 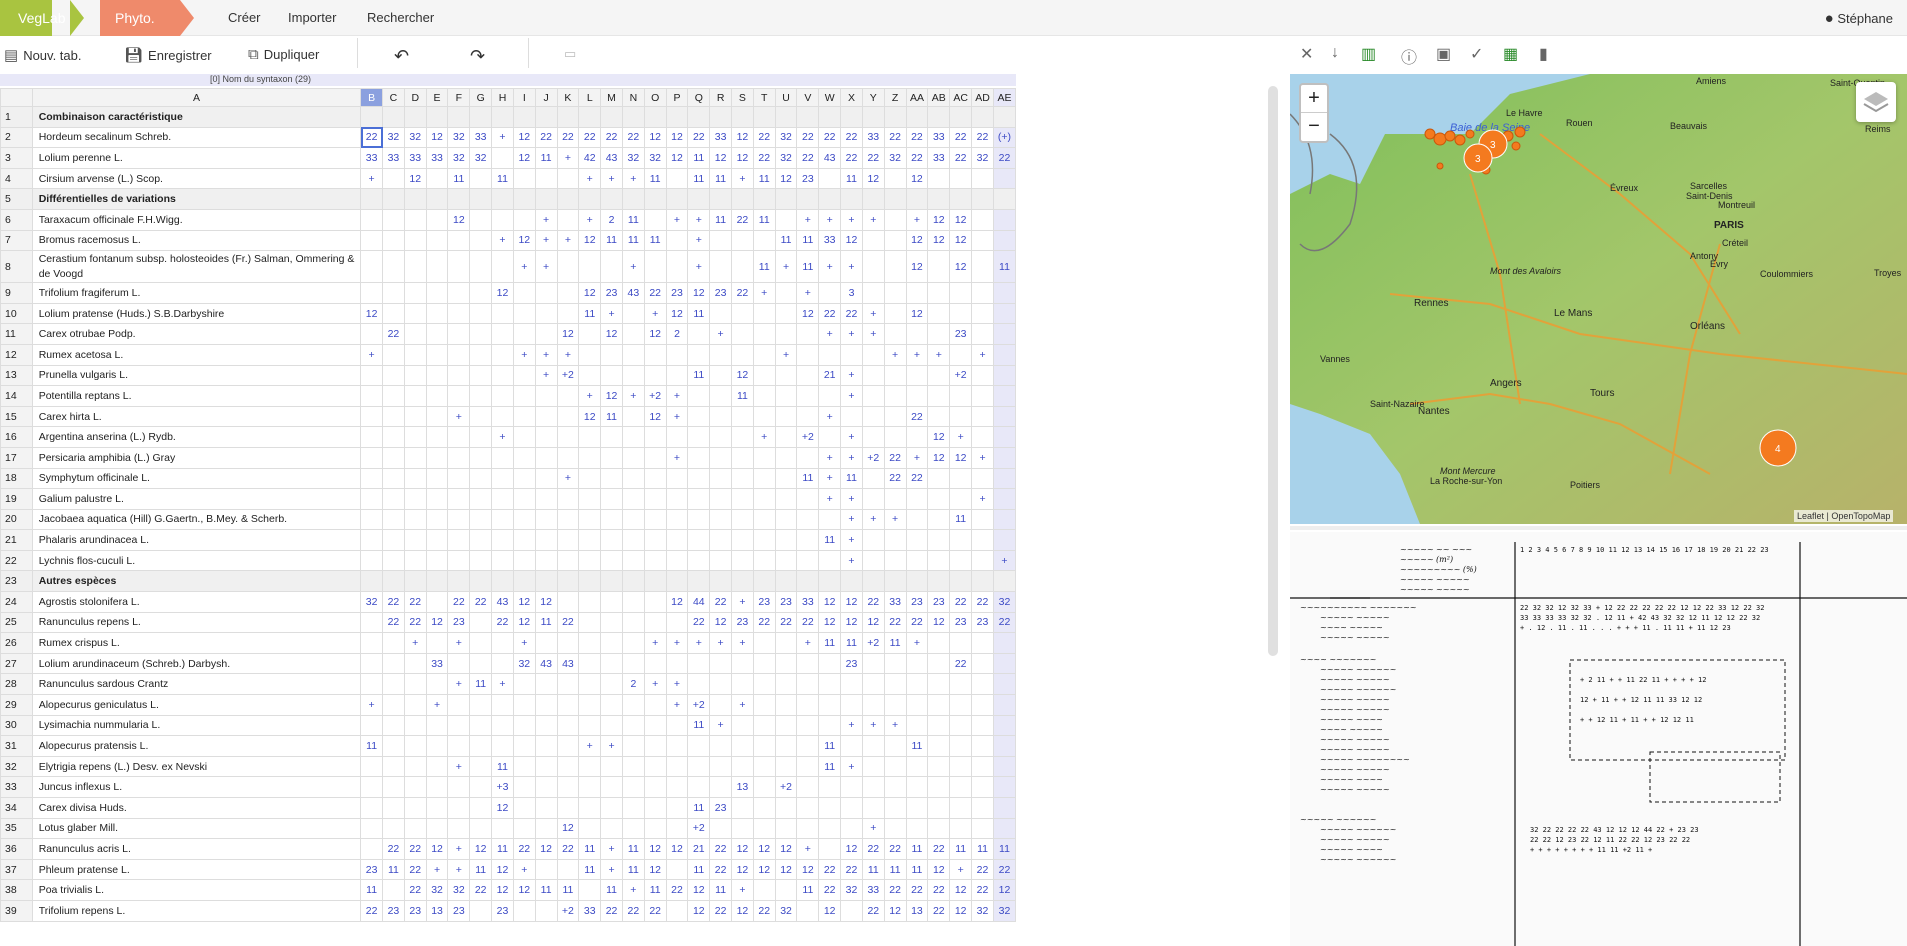 I want to click on column-header-a: A, so click(x=196, y=97).